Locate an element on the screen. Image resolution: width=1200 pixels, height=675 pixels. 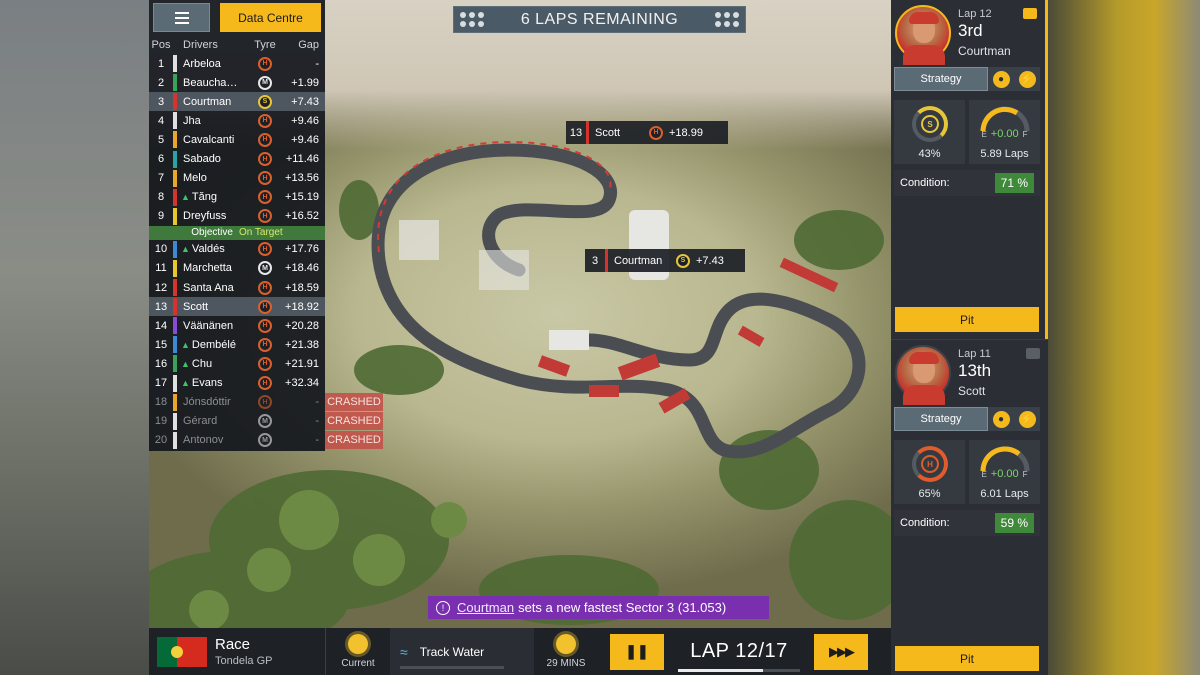
row-driver: Sabado is located at coordinates (217, 159).